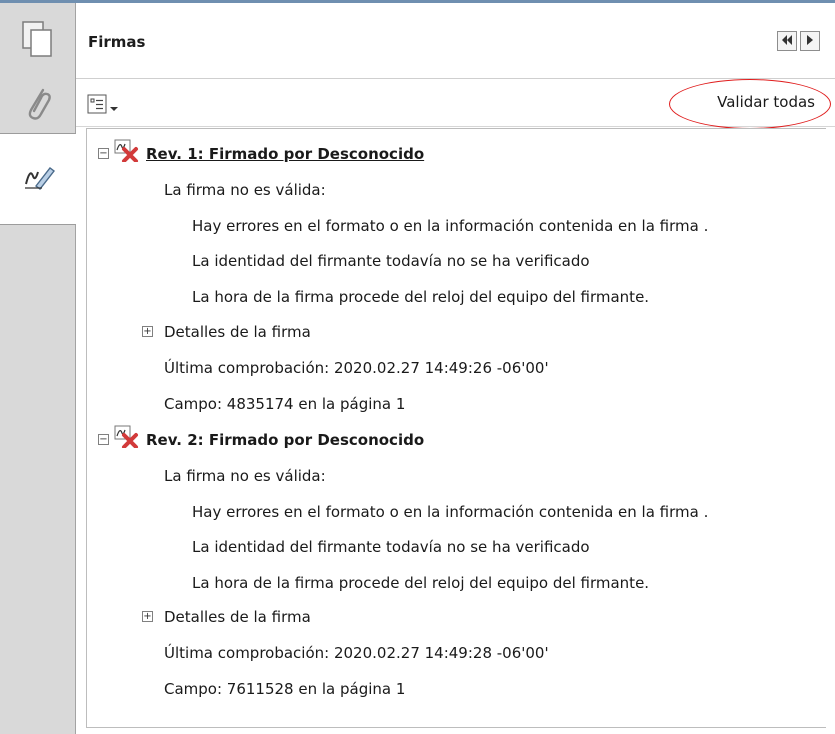 This screenshot has width=835, height=734. What do you see at coordinates (455, 41) in the screenshot?
I see `panel-title-bar: Firmas` at bounding box center [455, 41].